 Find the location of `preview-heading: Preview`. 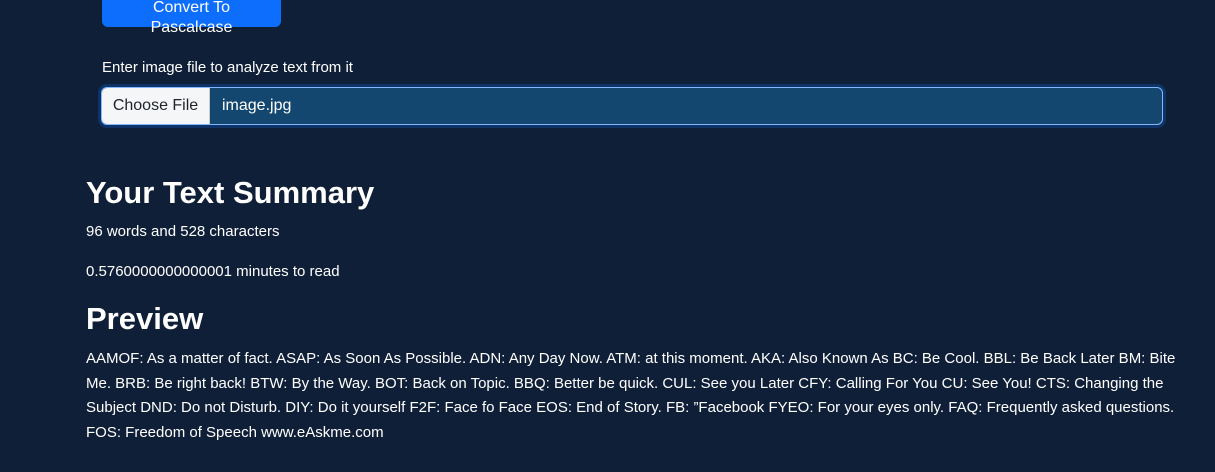

preview-heading: Preview is located at coordinates (145, 318).